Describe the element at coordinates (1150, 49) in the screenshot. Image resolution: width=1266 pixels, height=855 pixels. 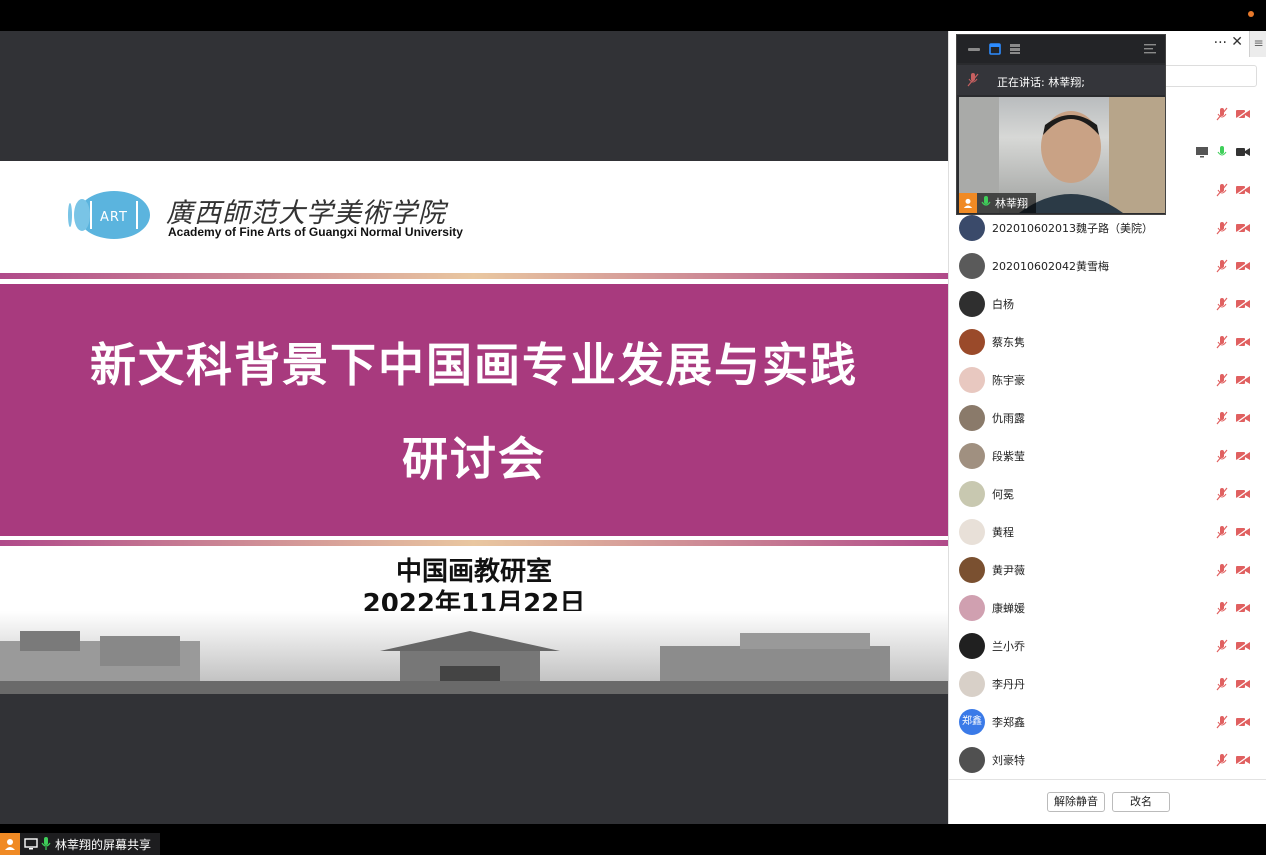
I see `collapse-panel-icon` at that location.